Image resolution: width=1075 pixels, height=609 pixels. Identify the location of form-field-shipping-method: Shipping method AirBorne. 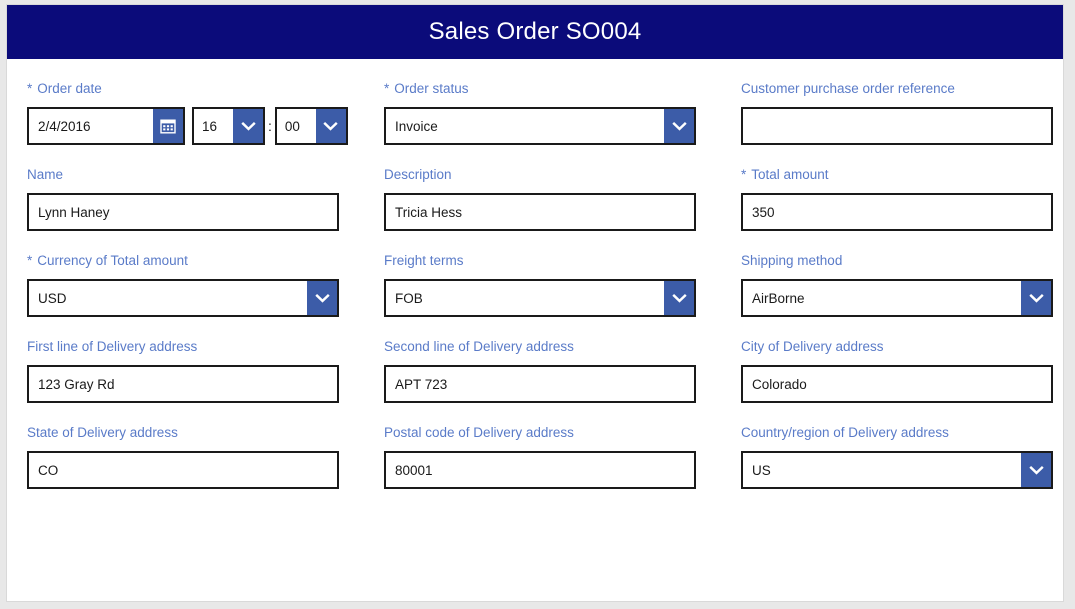
(897, 274).